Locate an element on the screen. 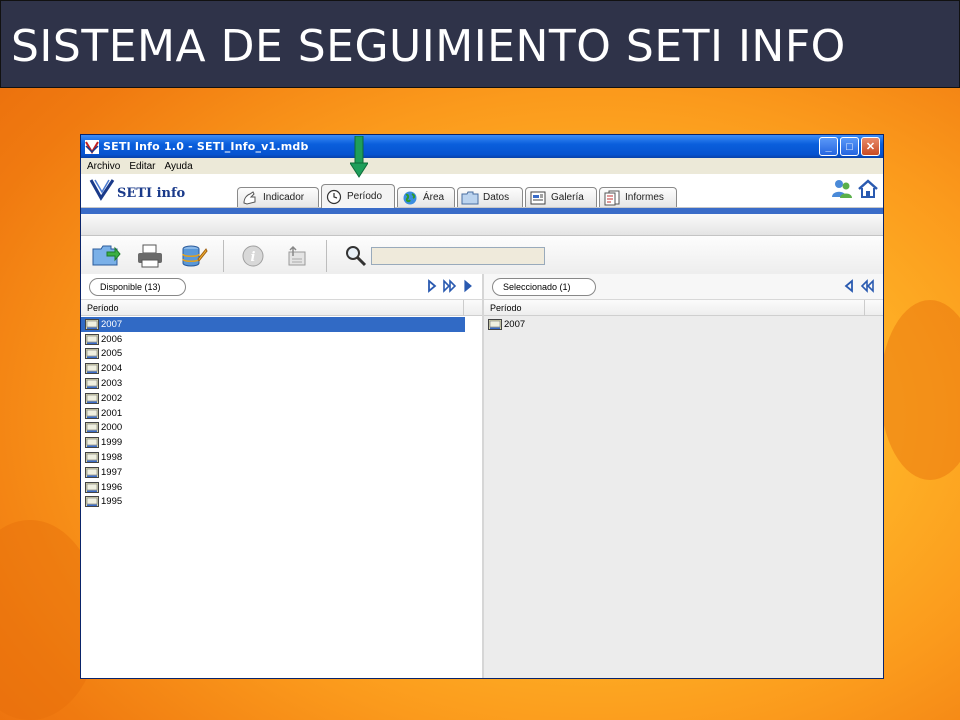 The image size is (960, 720). selected-count-label: Seleccionado (1) is located at coordinates (544, 287).